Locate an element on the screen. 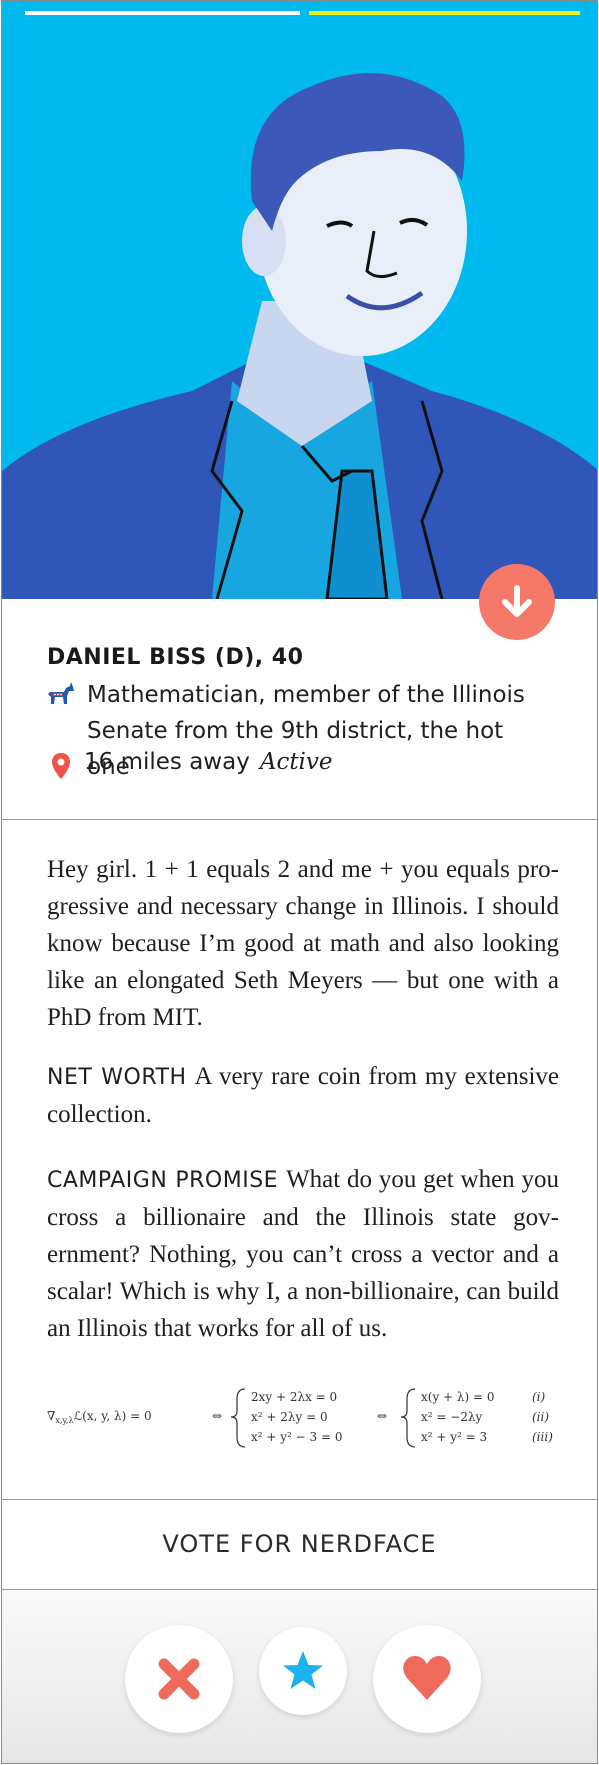 The height and width of the screenshot is (1765, 599). sys1-row3: x² + y² − 3 = 0 is located at coordinates (297, 1437).